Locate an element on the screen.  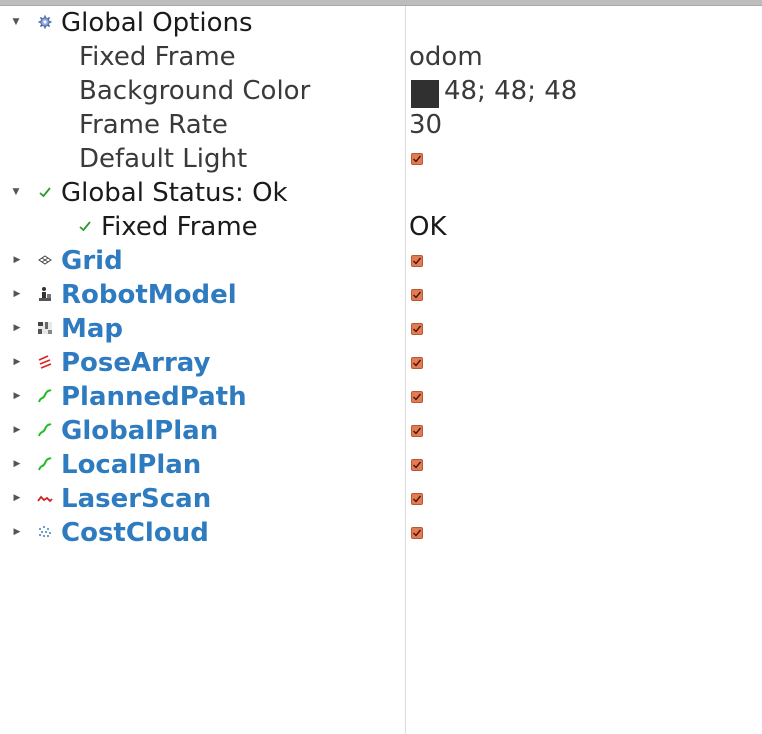
status-fixed-frame-label: Fixed Frame is located at coordinates (179, 227).